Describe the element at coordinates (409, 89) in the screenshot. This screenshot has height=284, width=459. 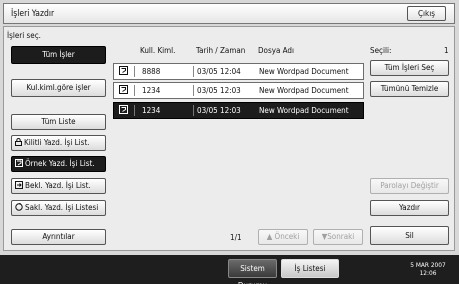
I see `clear-all-button: Tümünü Temizle` at that location.